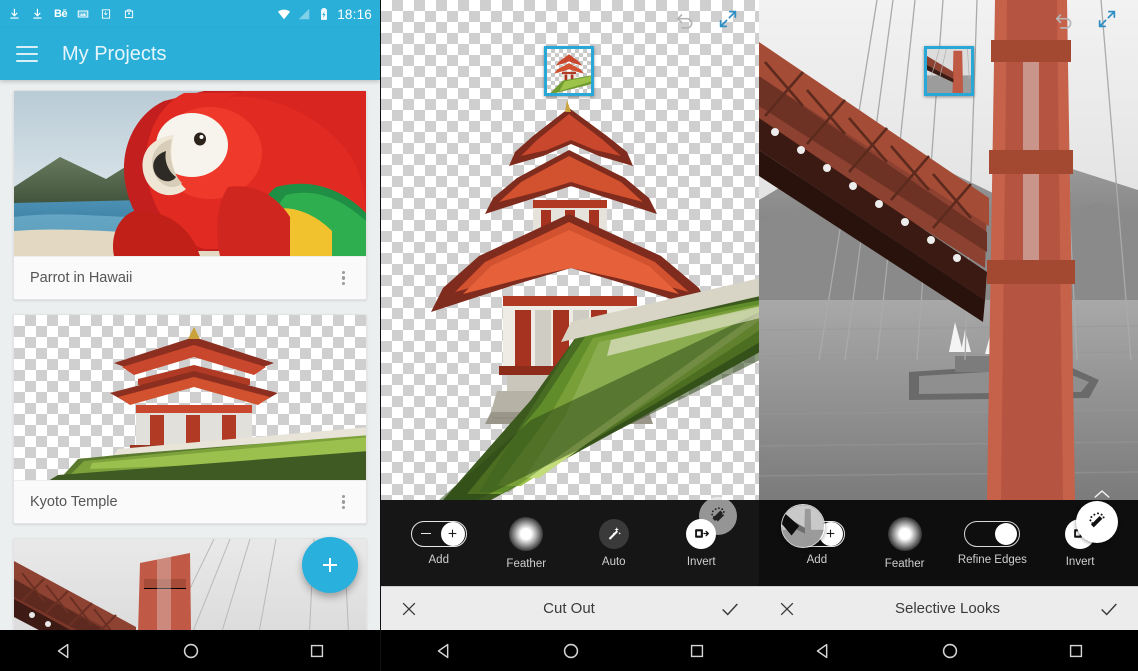 The height and width of the screenshot is (671, 1138). Describe the element at coordinates (61, 14) in the screenshot. I see `behance-icon: Bē` at that location.